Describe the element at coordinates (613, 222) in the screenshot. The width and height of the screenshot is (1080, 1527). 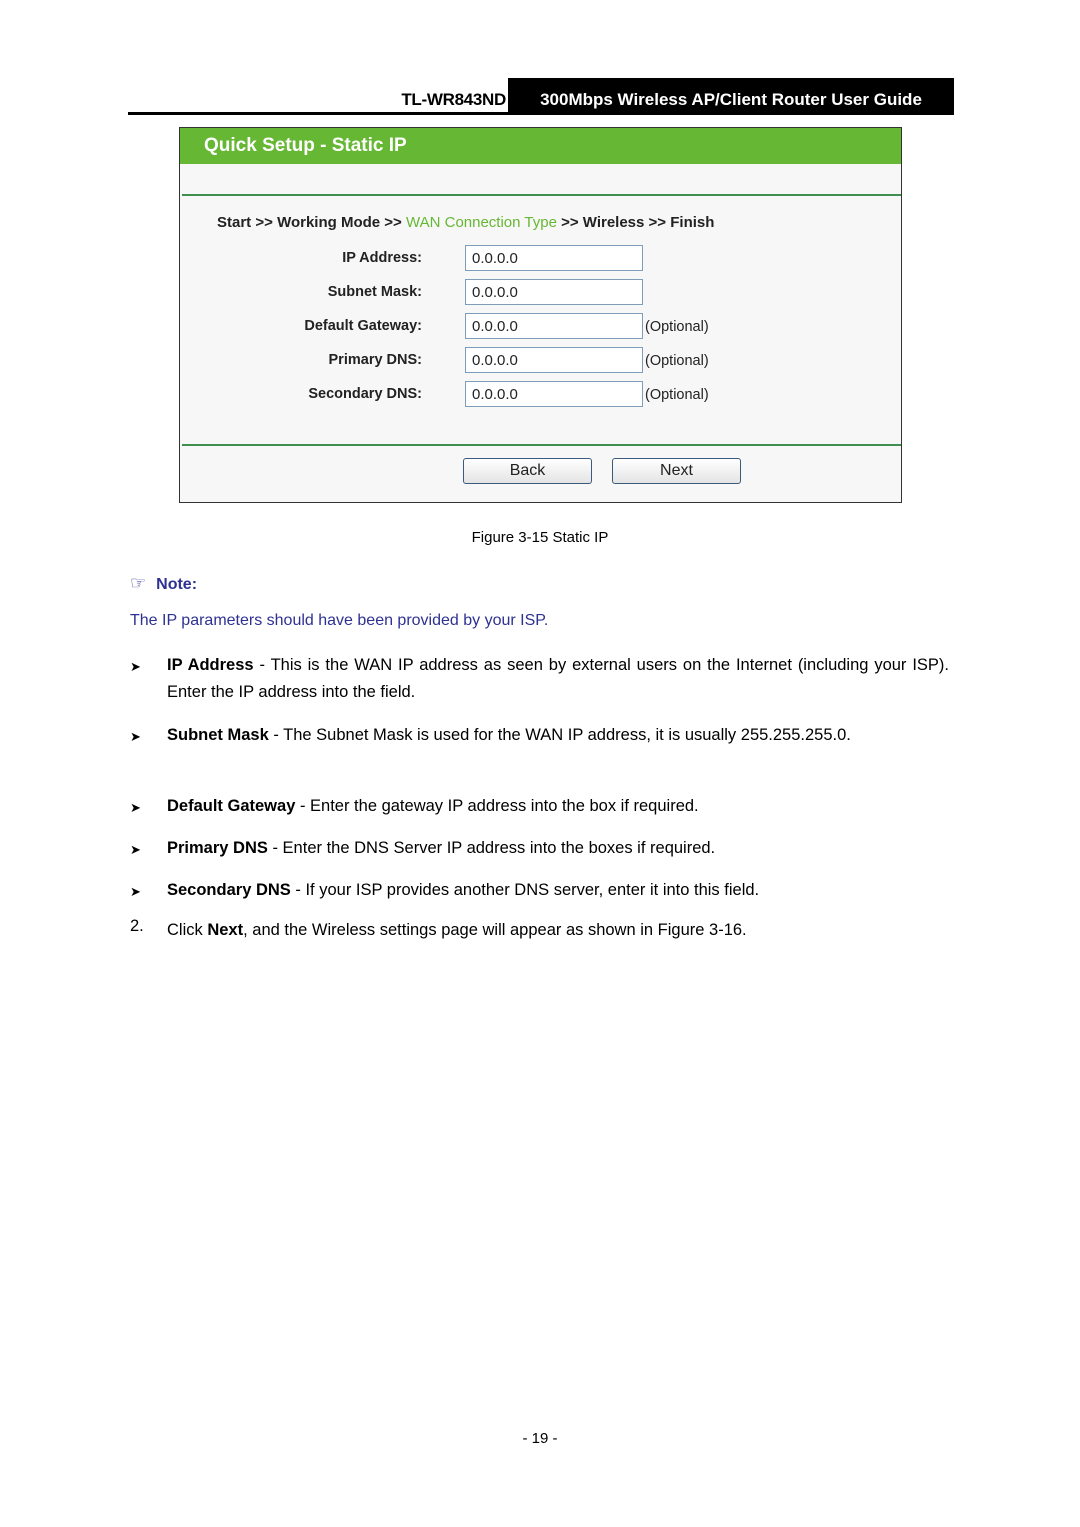
I see `breadcrumb-item: Wireless` at that location.